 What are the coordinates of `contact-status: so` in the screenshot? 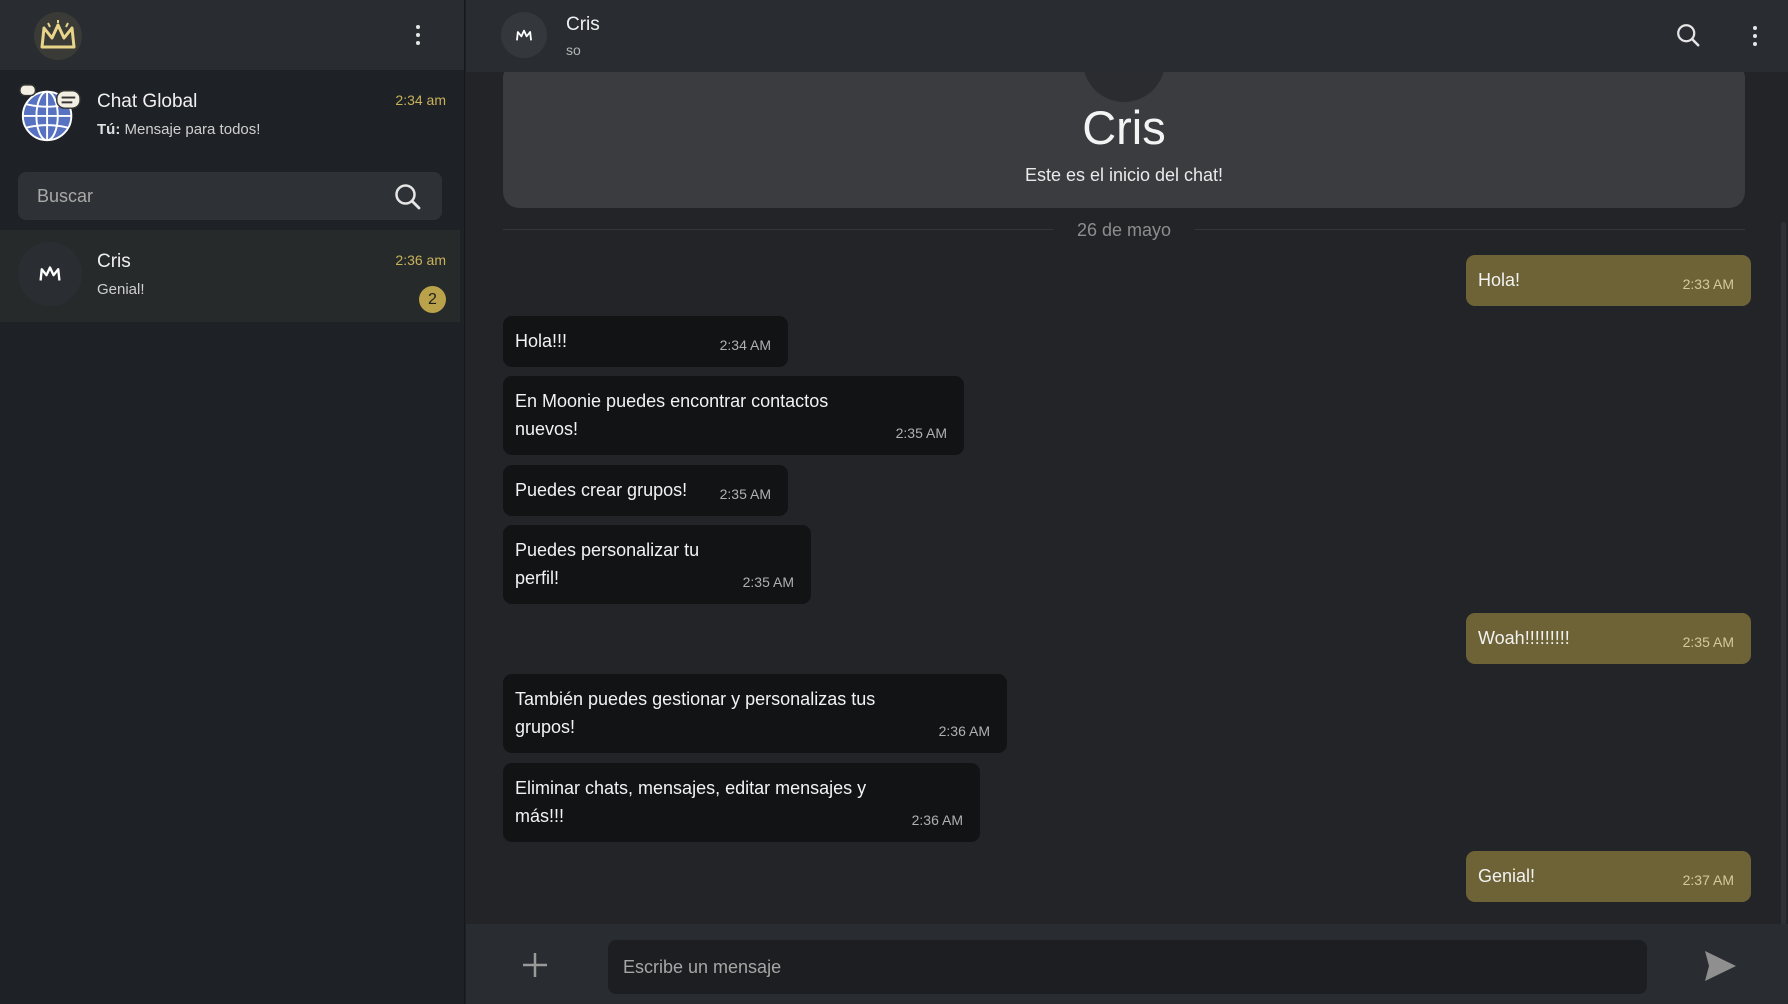 It's located at (573, 50).